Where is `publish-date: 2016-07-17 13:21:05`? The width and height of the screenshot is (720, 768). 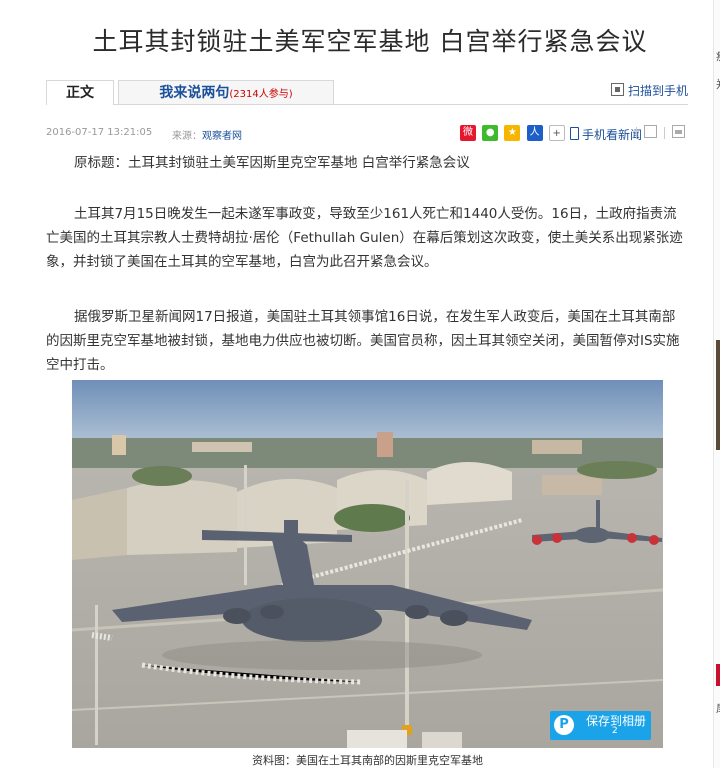 publish-date: 2016-07-17 13:21:05 is located at coordinates (99, 132).